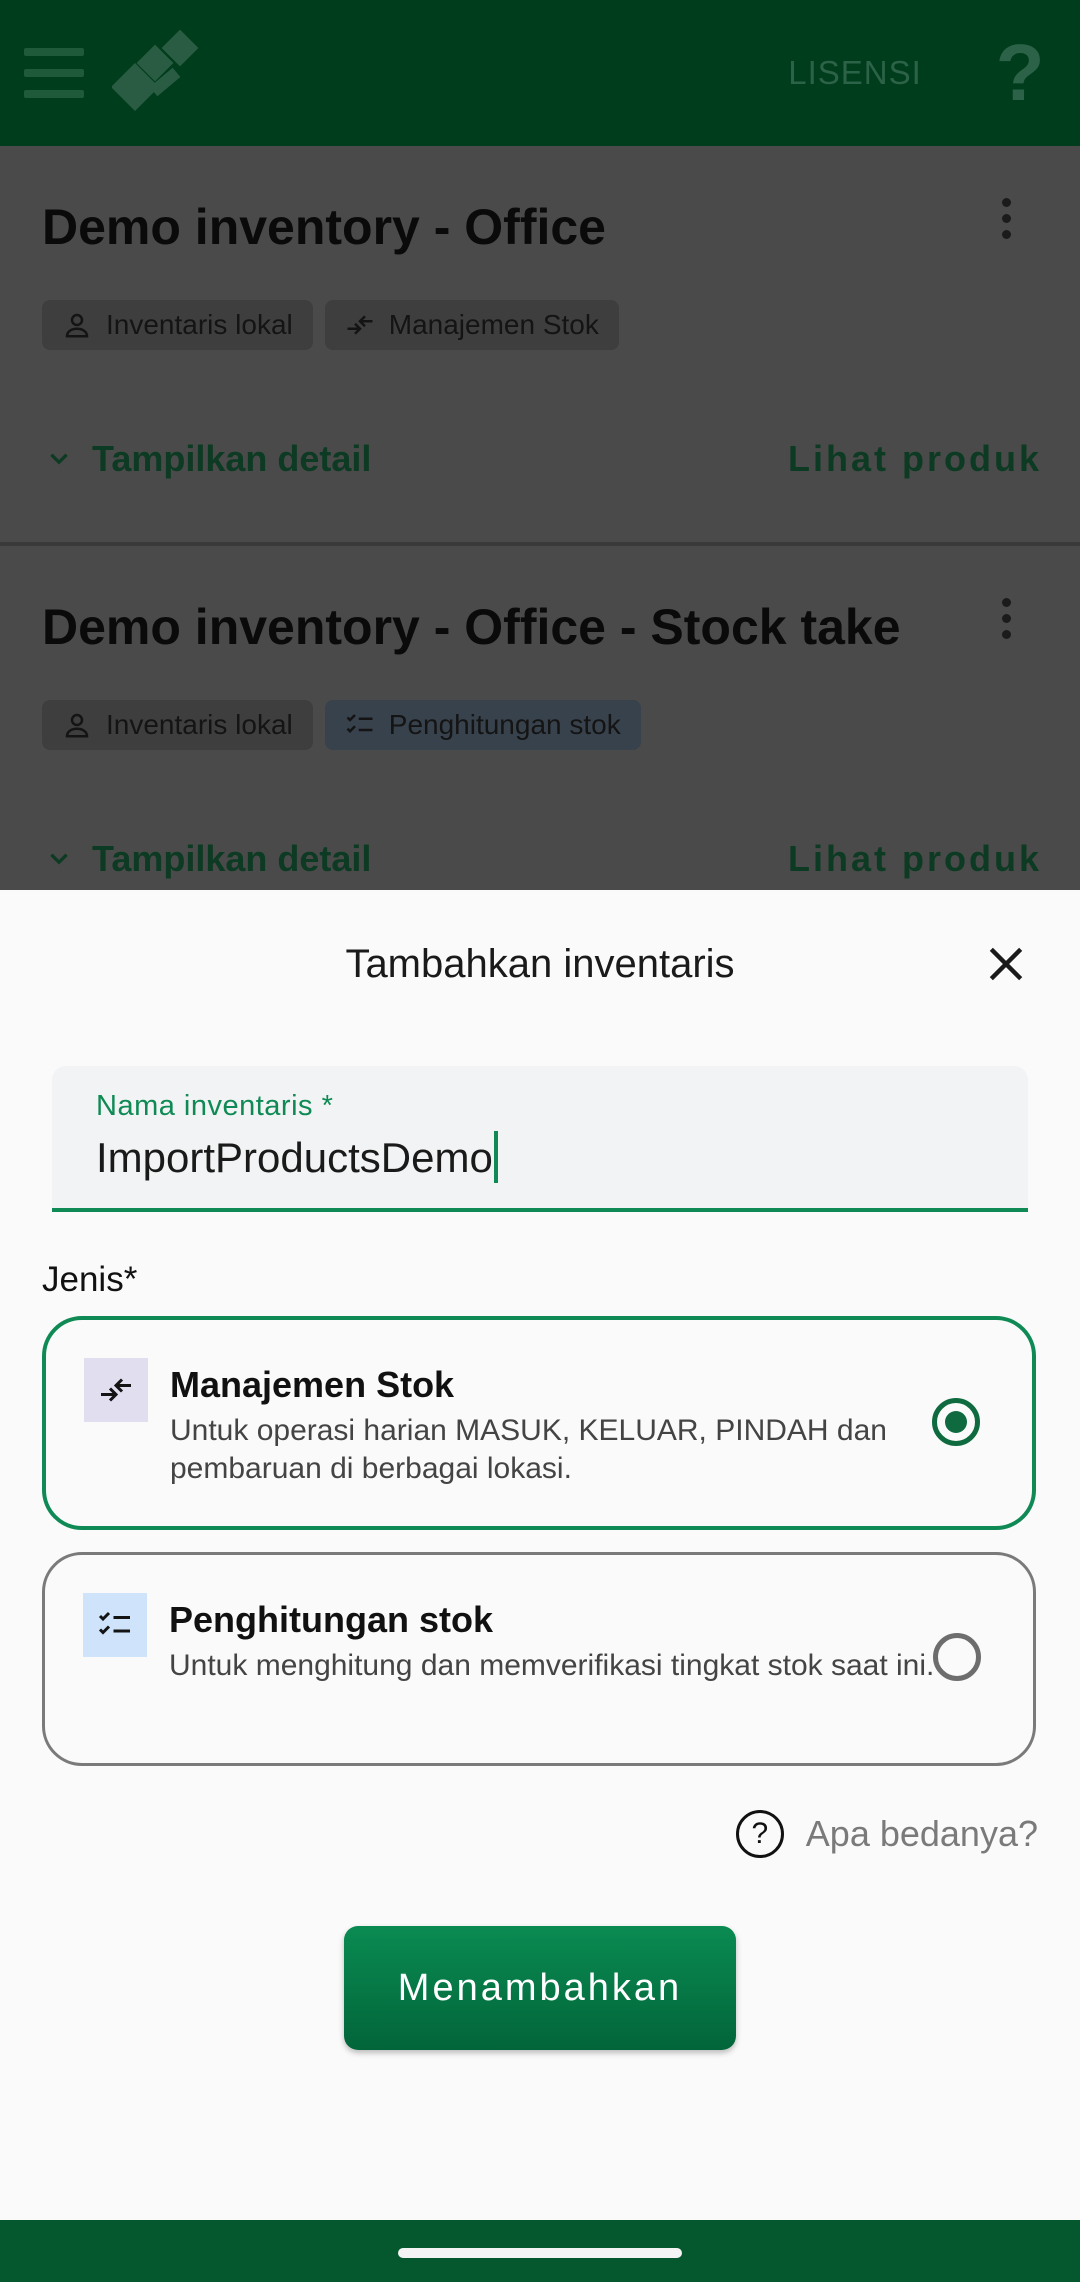 This screenshot has height=2282, width=1080. What do you see at coordinates (215, 1106) in the screenshot?
I see `inventory-name-label: Nama inventaris *` at bounding box center [215, 1106].